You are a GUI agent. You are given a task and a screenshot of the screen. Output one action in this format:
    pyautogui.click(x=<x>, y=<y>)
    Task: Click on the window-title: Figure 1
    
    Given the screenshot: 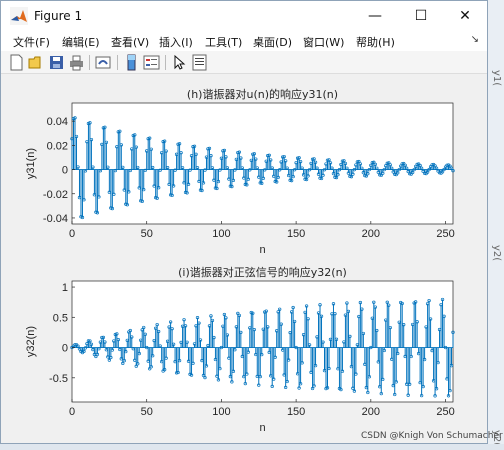 What is the action you would take?
    pyautogui.click(x=58, y=16)
    